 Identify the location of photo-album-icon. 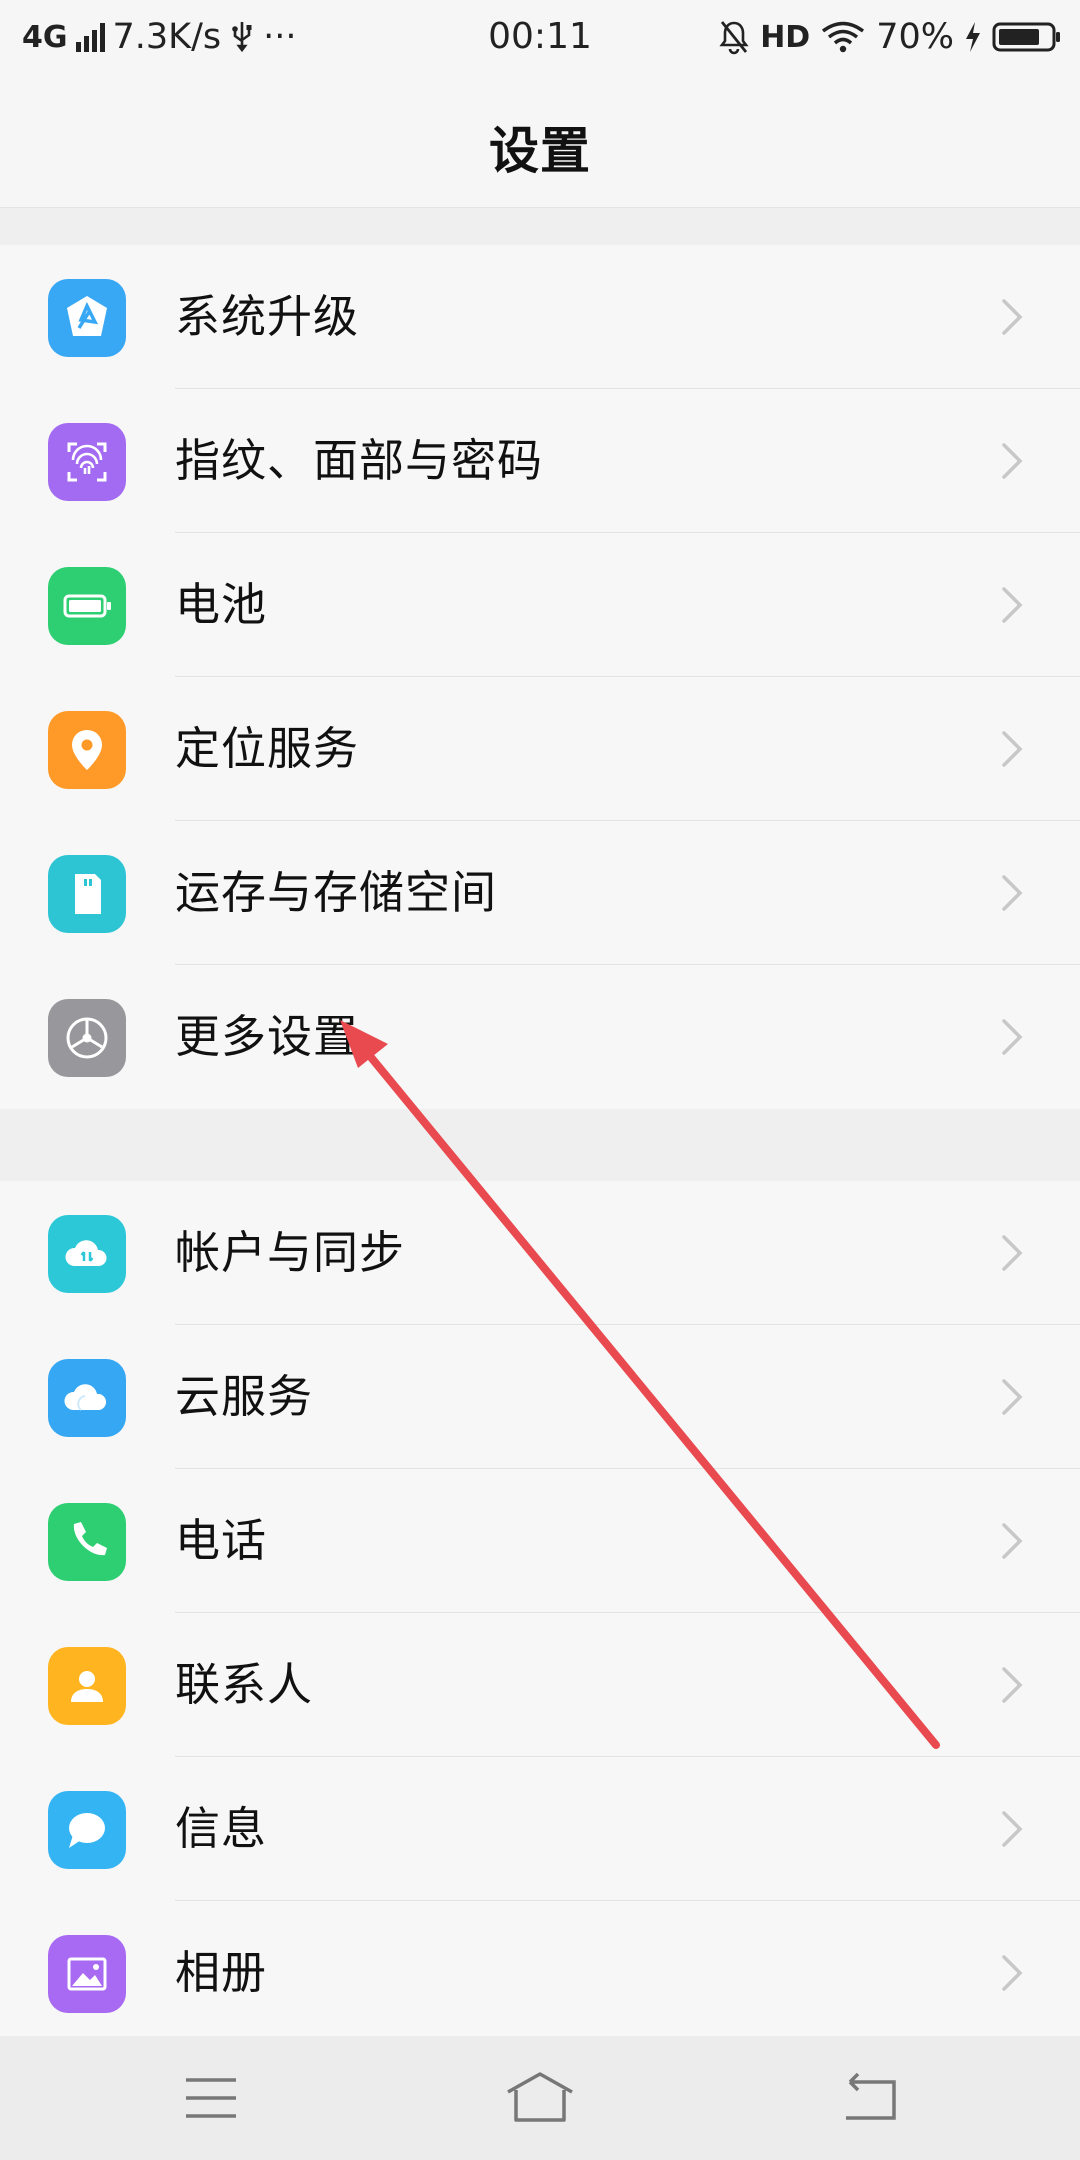
(87, 1974).